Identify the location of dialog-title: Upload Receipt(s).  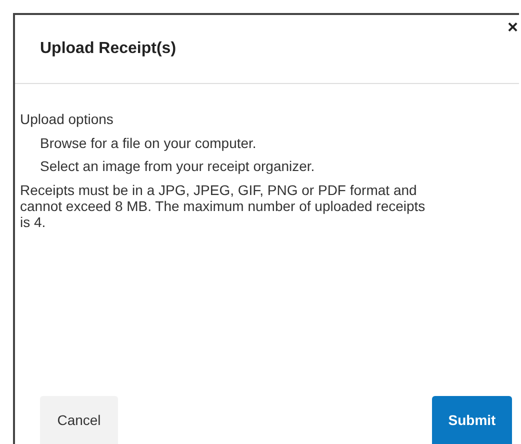
(108, 49).